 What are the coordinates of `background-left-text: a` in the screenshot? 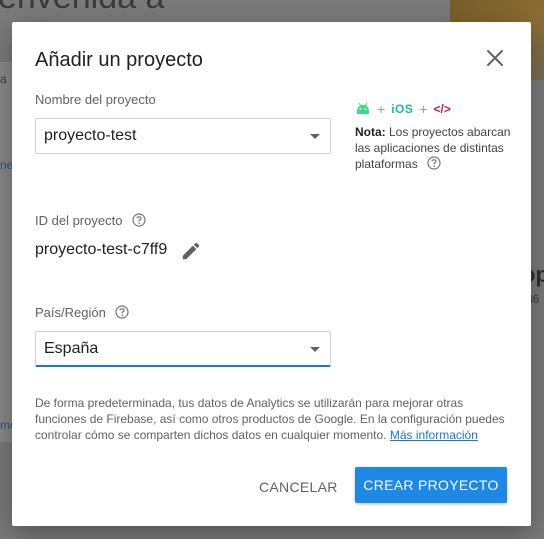 It's located at (3, 79).